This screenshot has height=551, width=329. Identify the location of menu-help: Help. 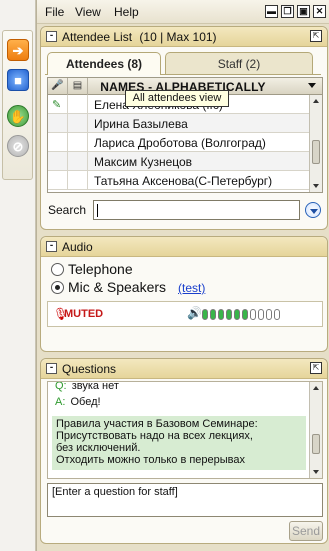
(126, 12).